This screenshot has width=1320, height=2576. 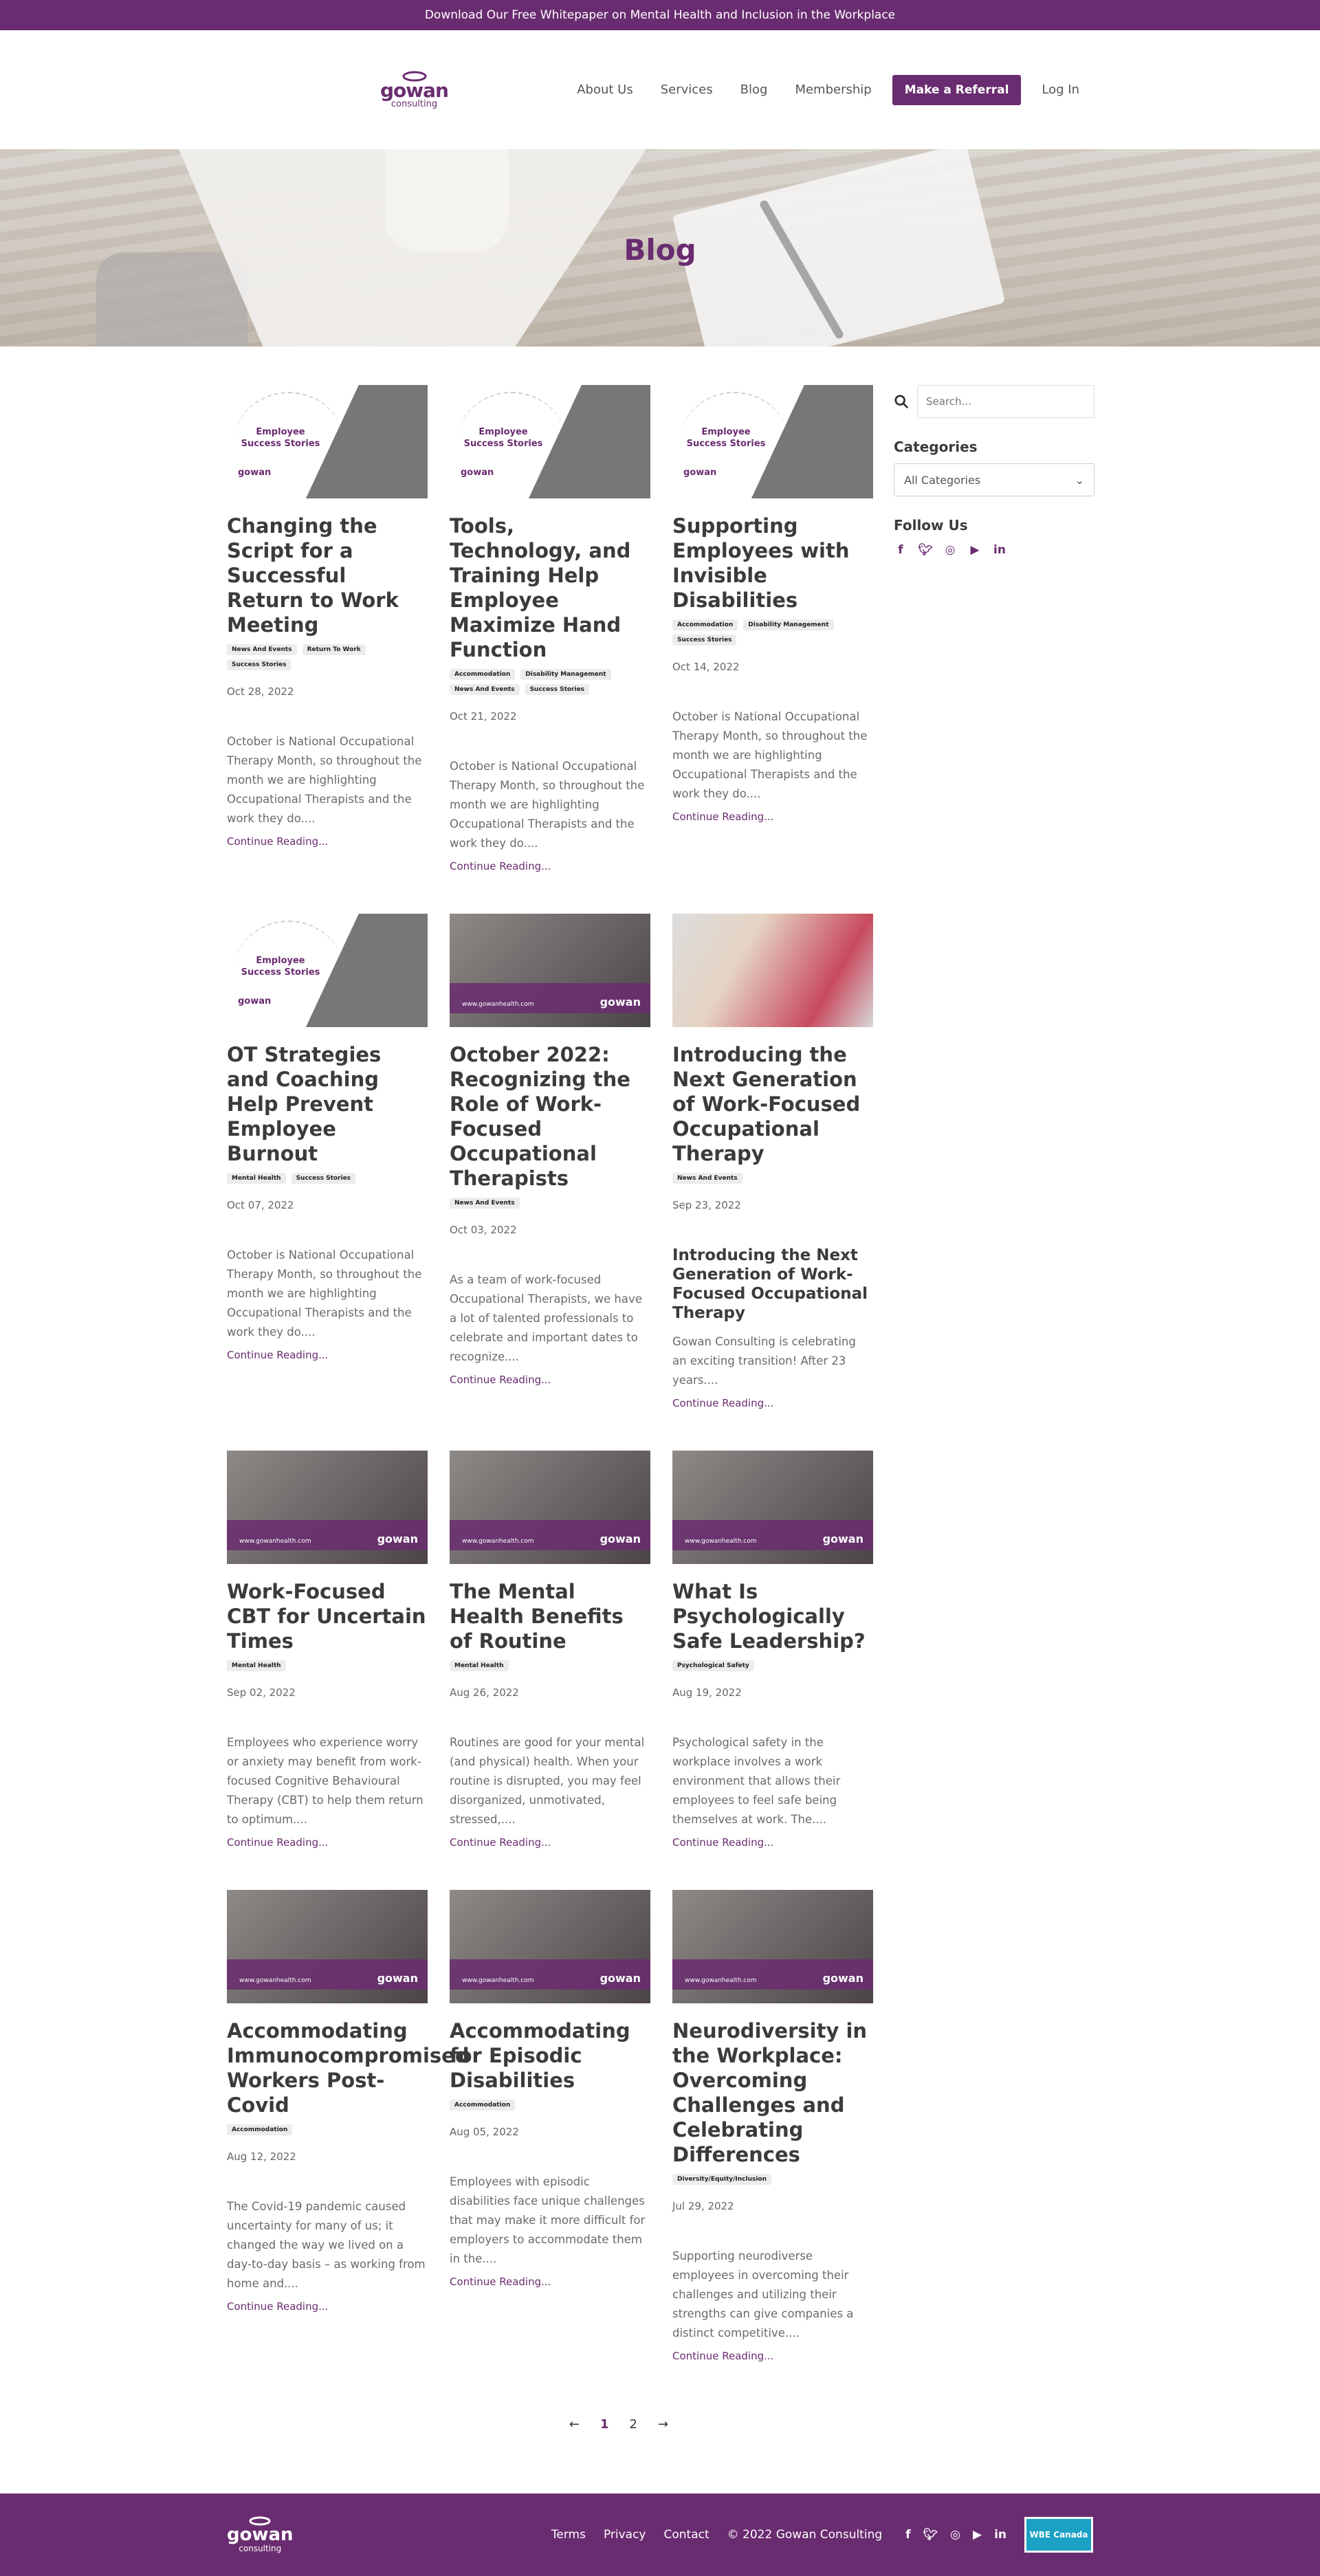 What do you see at coordinates (930, 2535) in the screenshot?
I see `footer-twitter-icon: 🐦︎` at bounding box center [930, 2535].